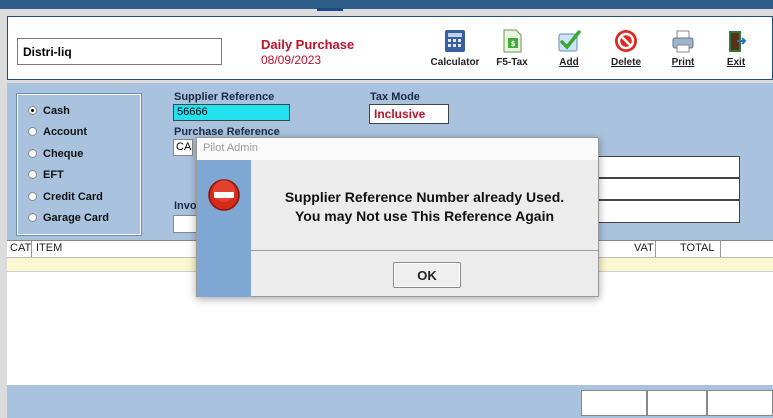  Describe the element at coordinates (720, 249) in the screenshot. I see `column-divider` at that location.